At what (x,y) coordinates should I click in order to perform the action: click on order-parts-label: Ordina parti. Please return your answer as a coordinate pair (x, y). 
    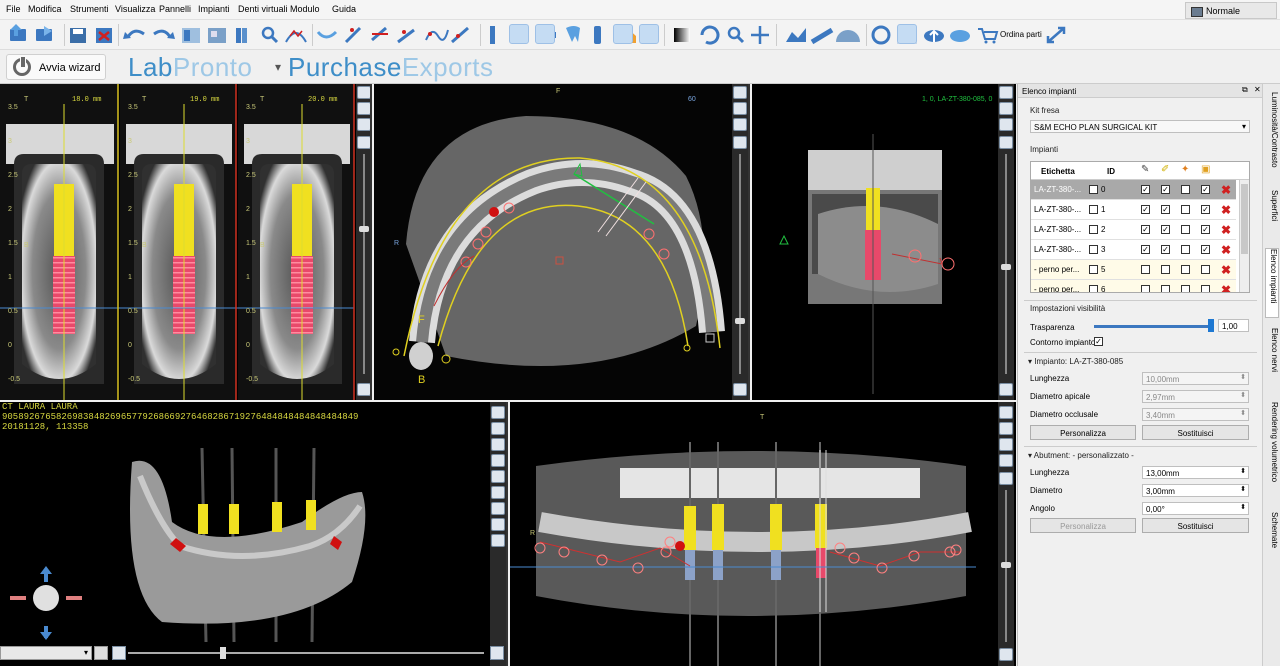
    Looking at the image, I should click on (1021, 34).